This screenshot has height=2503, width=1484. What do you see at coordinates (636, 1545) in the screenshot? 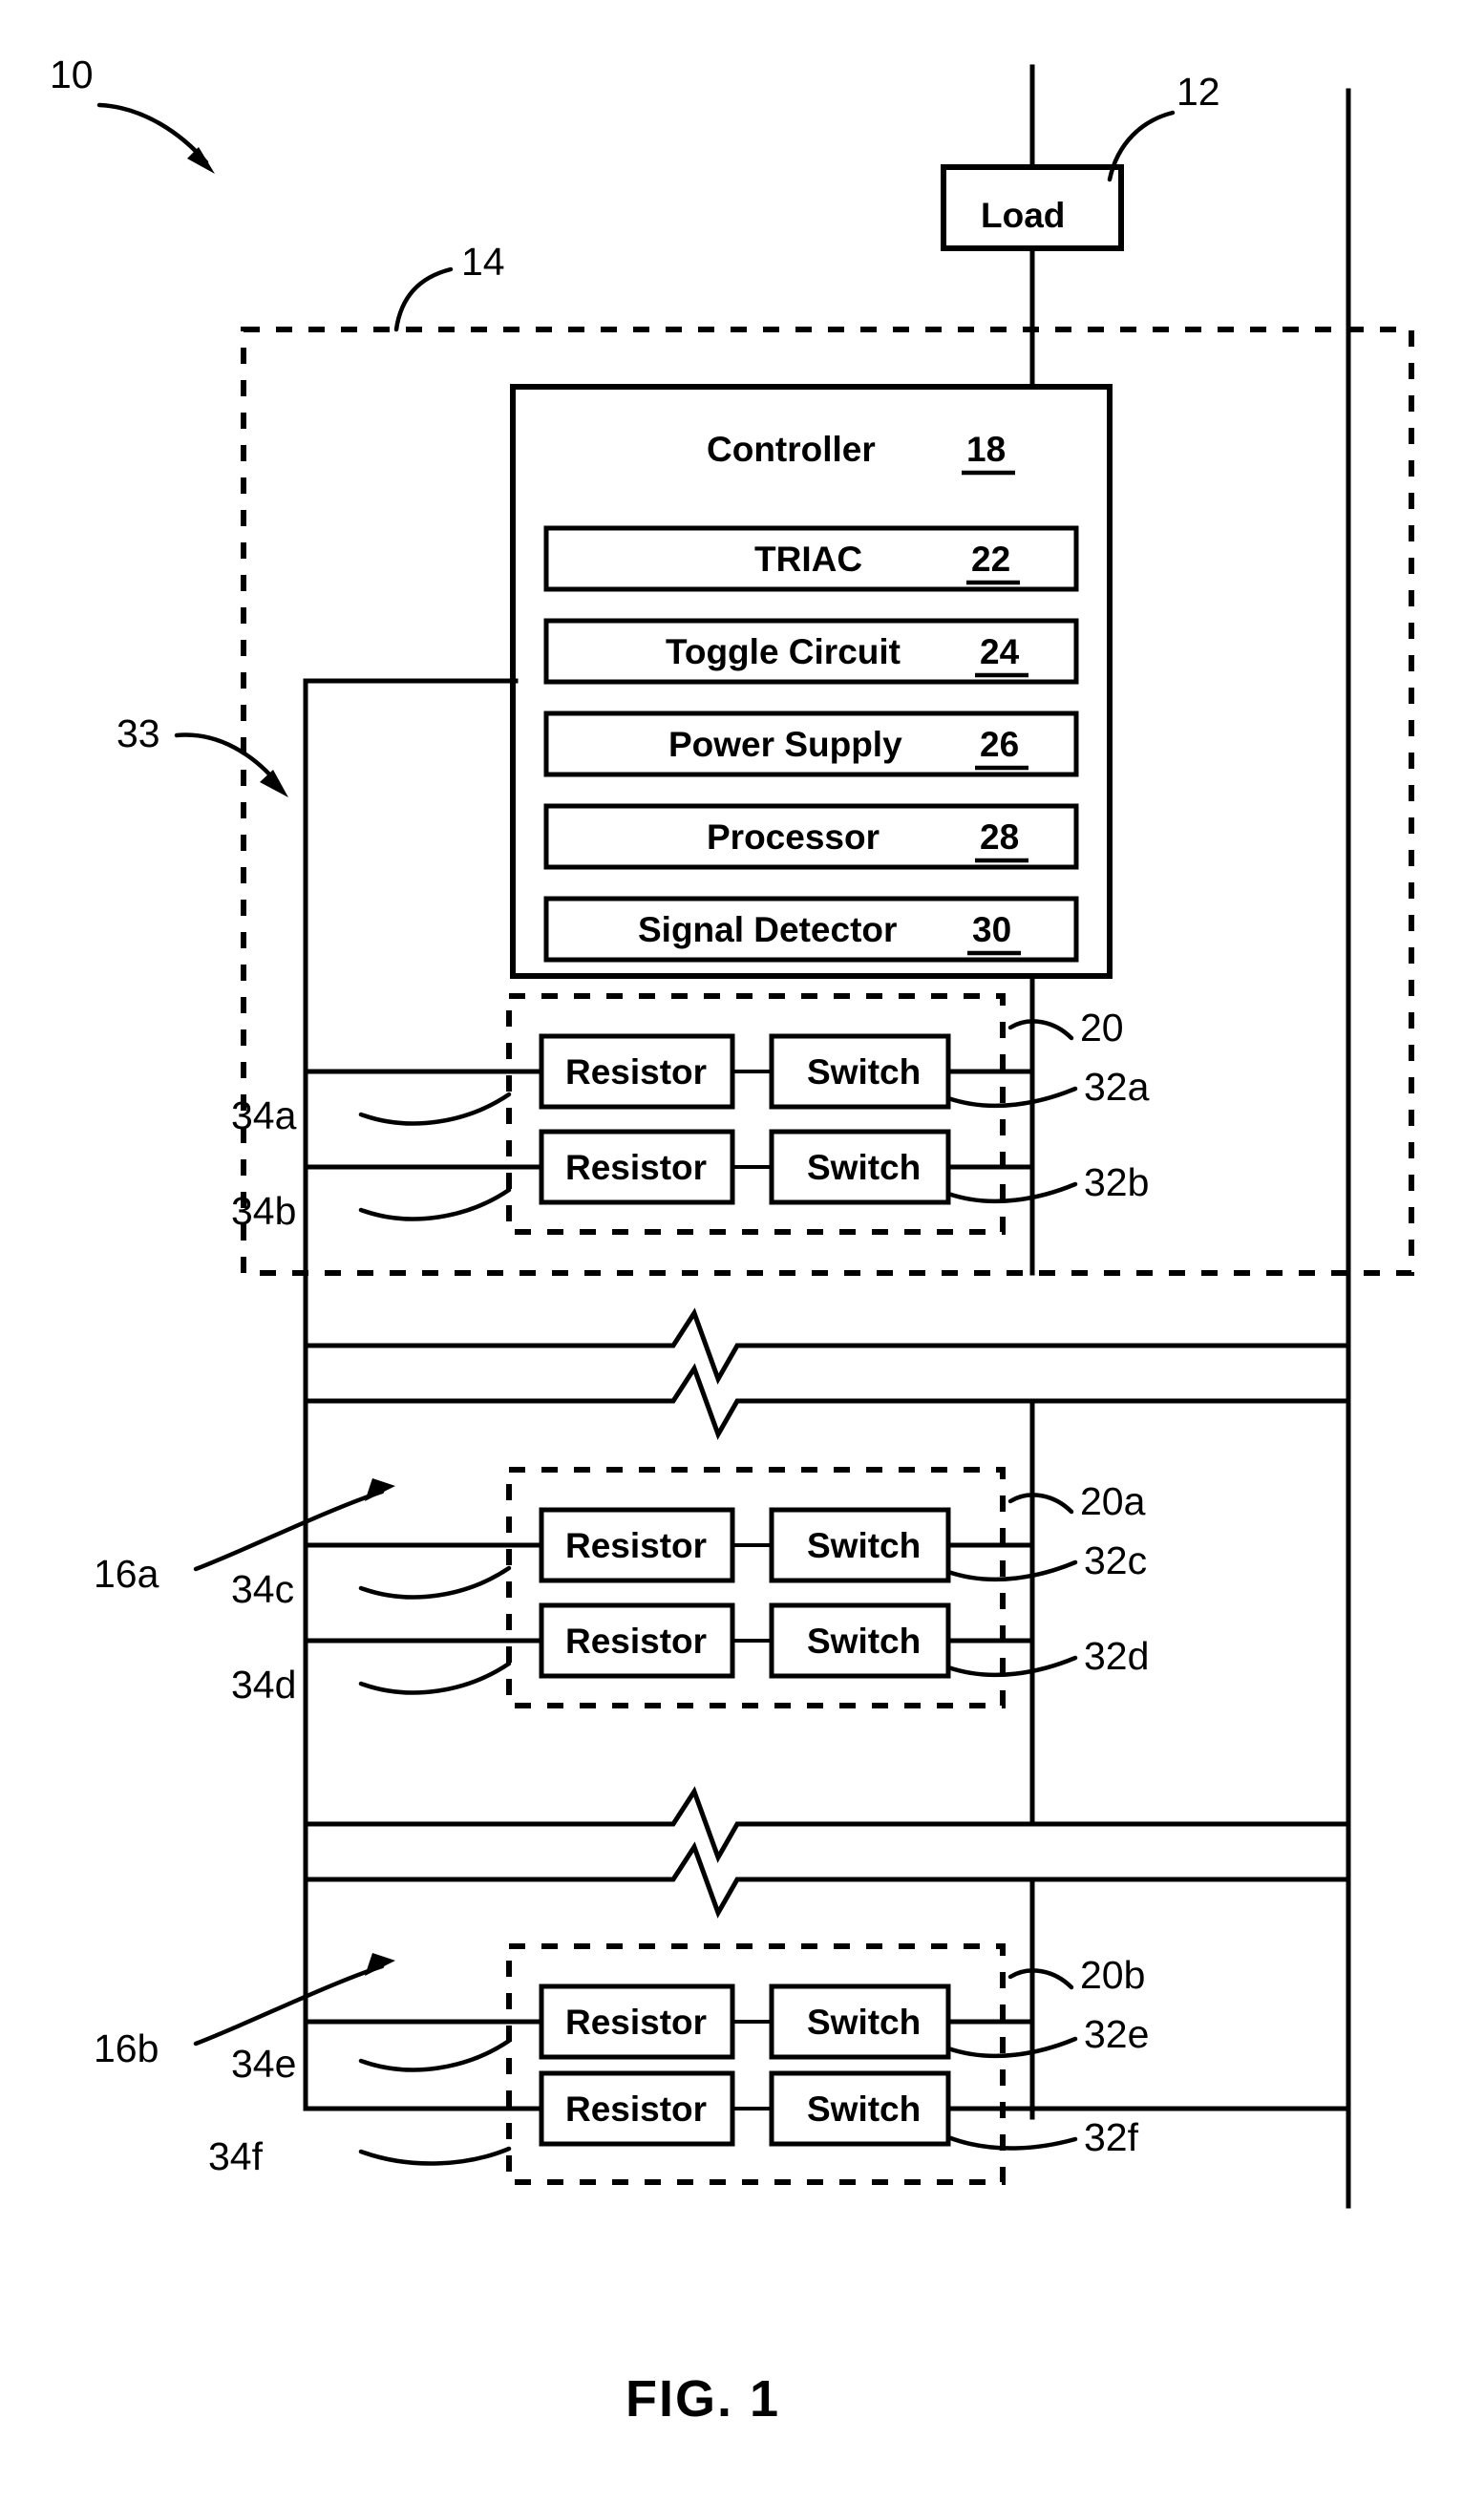
I see `resistor-label-34c: Resistor` at bounding box center [636, 1545].